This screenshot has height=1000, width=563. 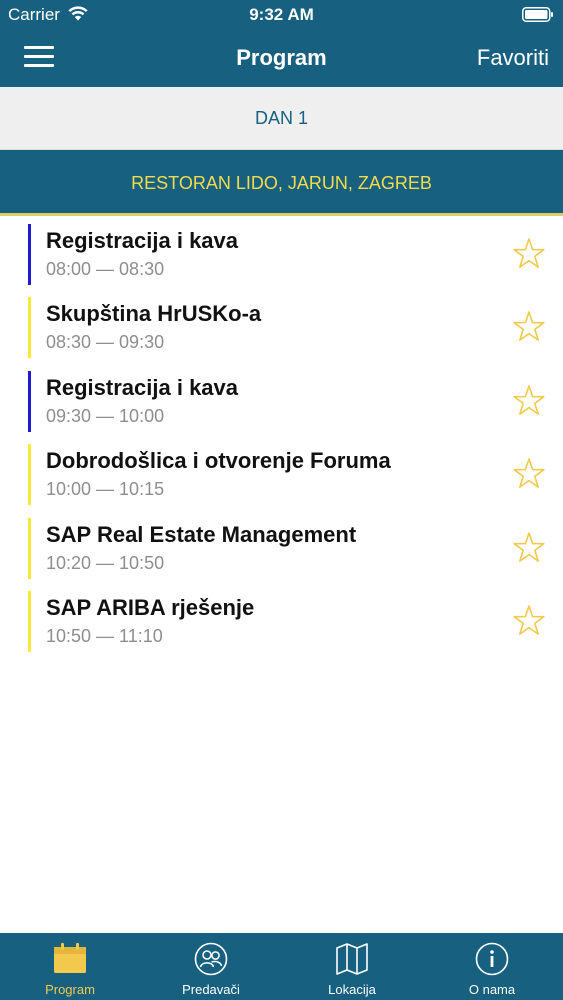 I want to click on tab-label: Lokacija, so click(x=352, y=989).